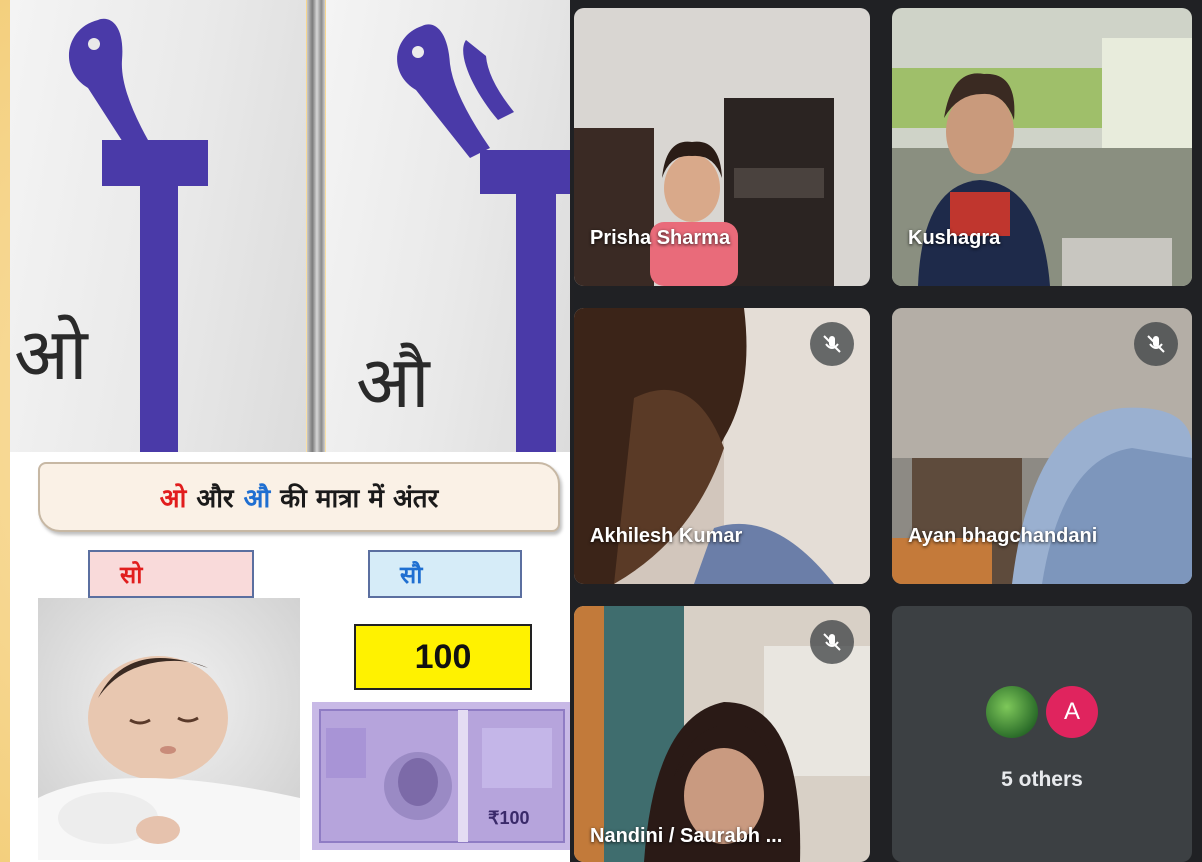  I want to click on number-100-box: 100, so click(443, 657).